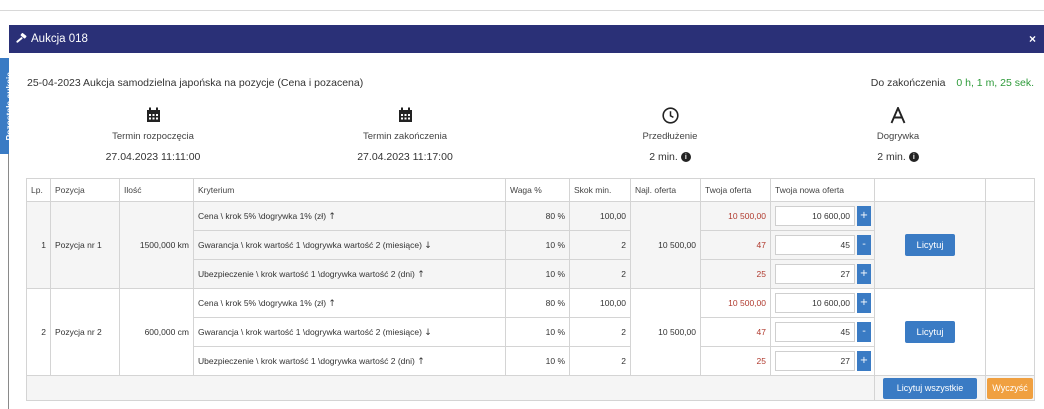 The width and height of the screenshot is (1044, 409). Describe the element at coordinates (59, 39) in the screenshot. I see `modal-title: Aukcja 018` at that location.